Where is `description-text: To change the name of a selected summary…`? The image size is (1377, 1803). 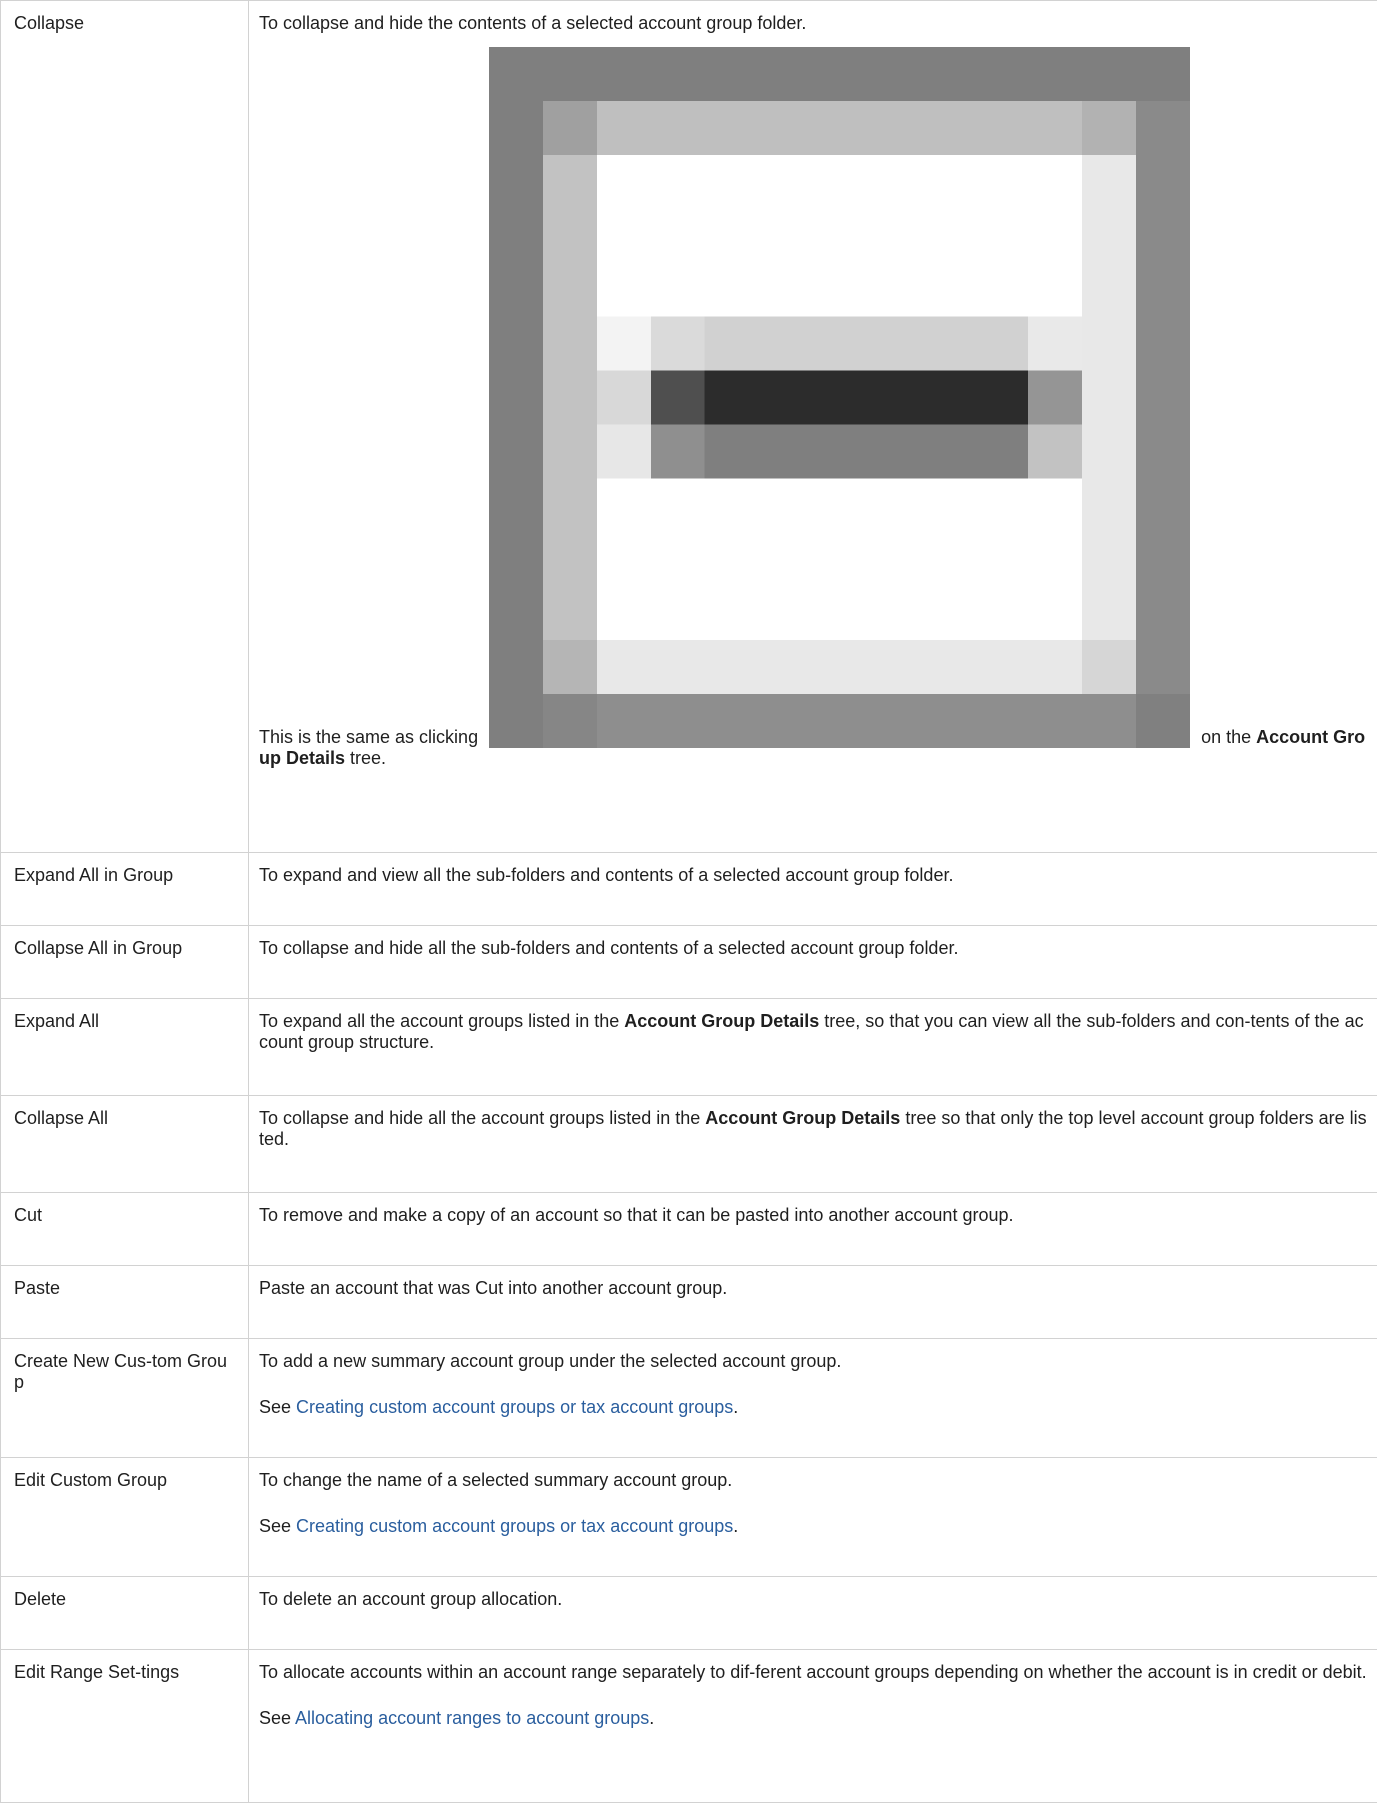 description-text: To change the name of a selected summary… is located at coordinates (813, 1480).